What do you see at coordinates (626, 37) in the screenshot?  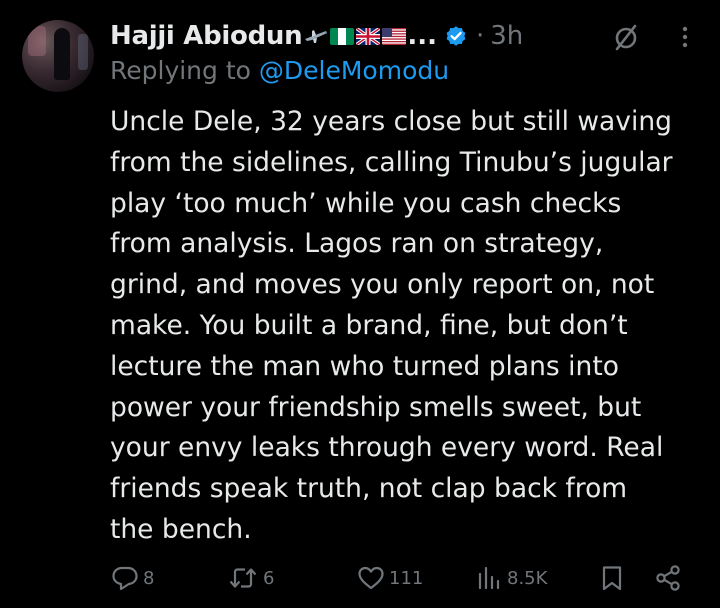 I see `mute-icon` at bounding box center [626, 37].